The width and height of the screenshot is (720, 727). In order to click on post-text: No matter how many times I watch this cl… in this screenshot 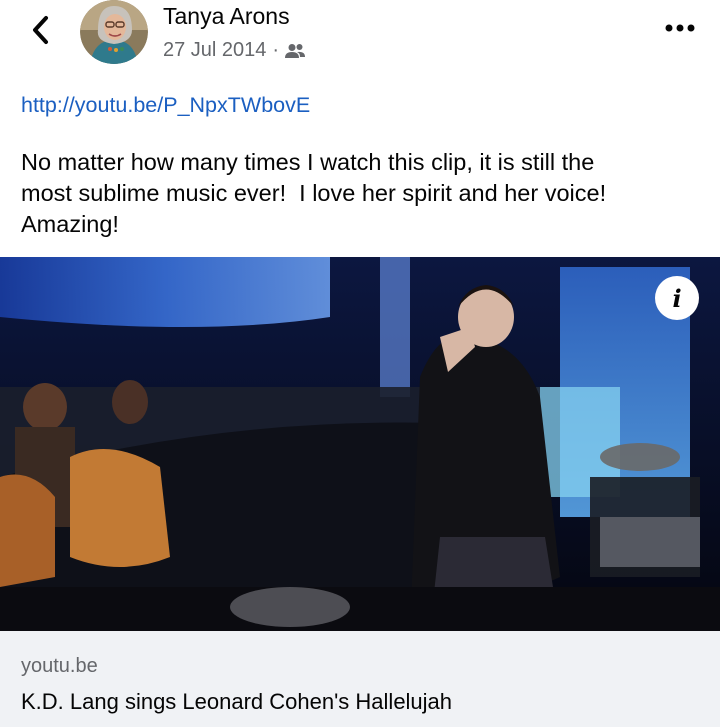, I will do `click(314, 193)`.